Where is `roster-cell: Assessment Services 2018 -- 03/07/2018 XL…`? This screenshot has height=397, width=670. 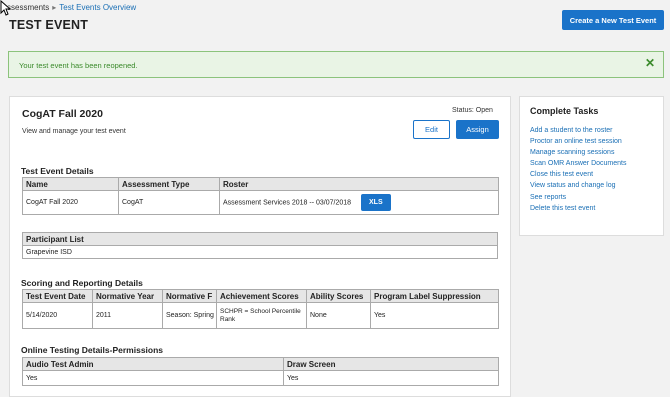
roster-cell: Assessment Services 2018 -- 03/07/2018 XL… is located at coordinates (359, 202).